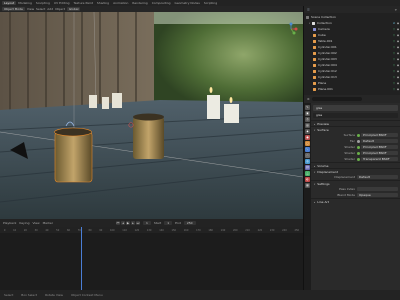 This screenshot has height=300, width=400. I want to click on texture-tab-icon: ▦, so click(307, 185).